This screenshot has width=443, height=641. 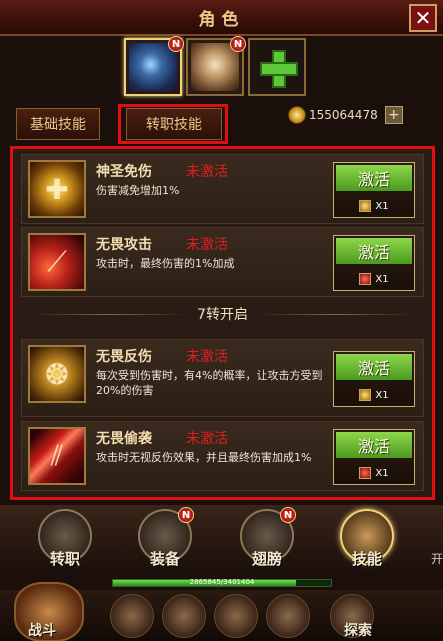 I want to click on claw-icon: ⟋, so click(x=57, y=262).